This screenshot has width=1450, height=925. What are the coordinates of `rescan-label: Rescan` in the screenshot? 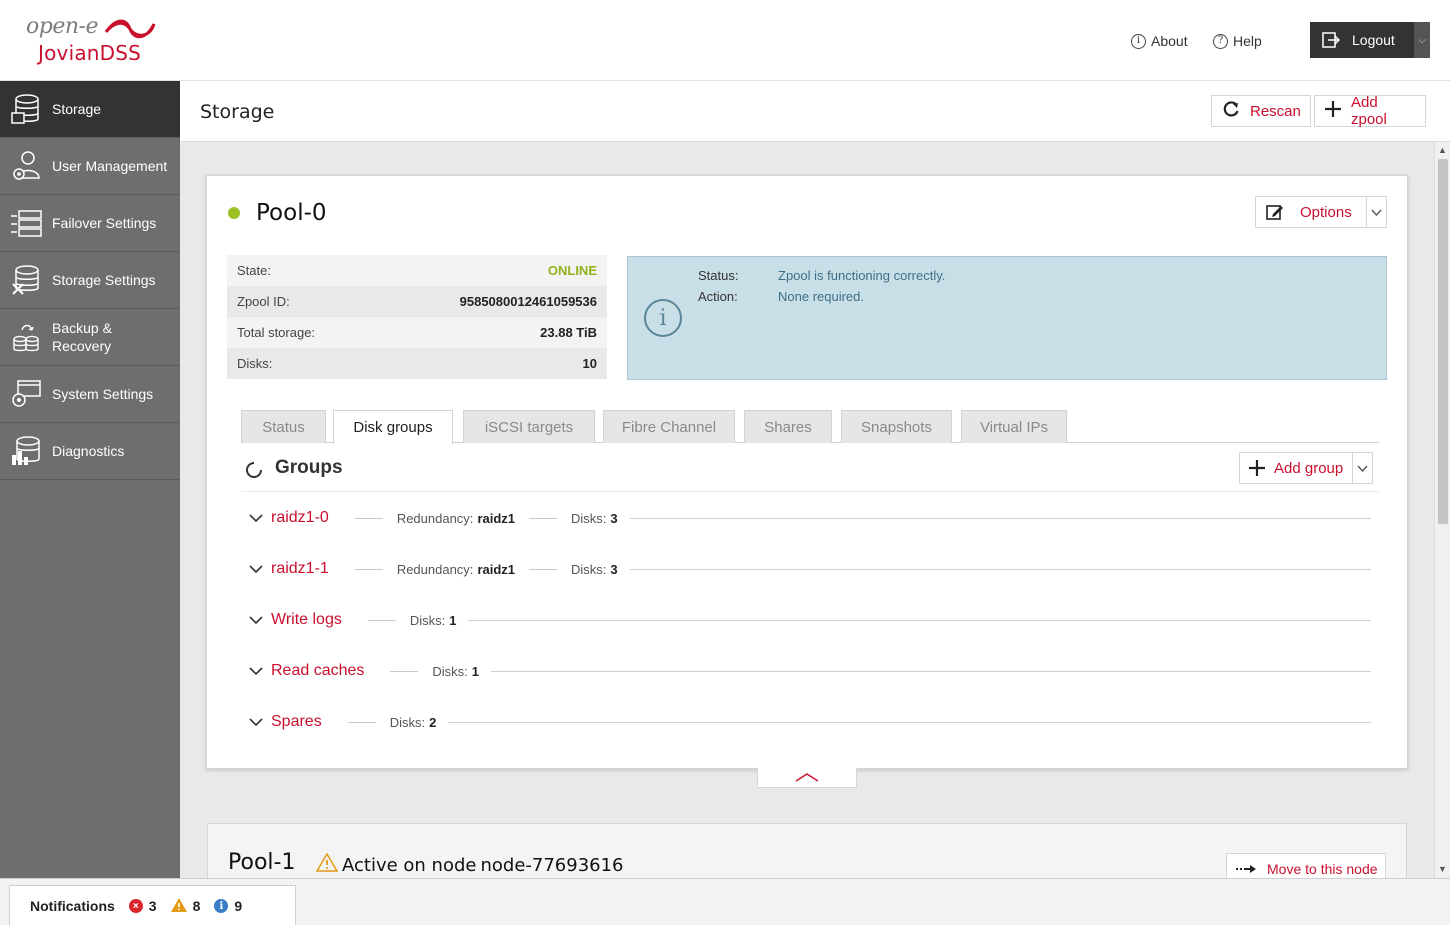 It's located at (1275, 111).